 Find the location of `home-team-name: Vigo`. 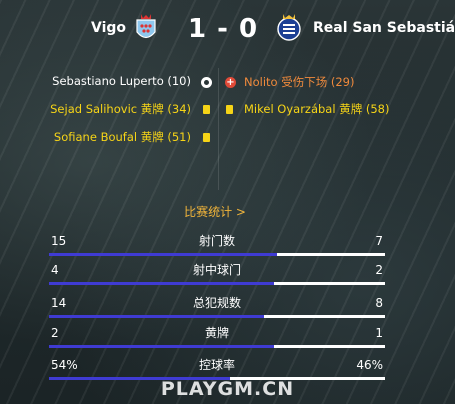

home-team-name: Vigo is located at coordinates (108, 28).